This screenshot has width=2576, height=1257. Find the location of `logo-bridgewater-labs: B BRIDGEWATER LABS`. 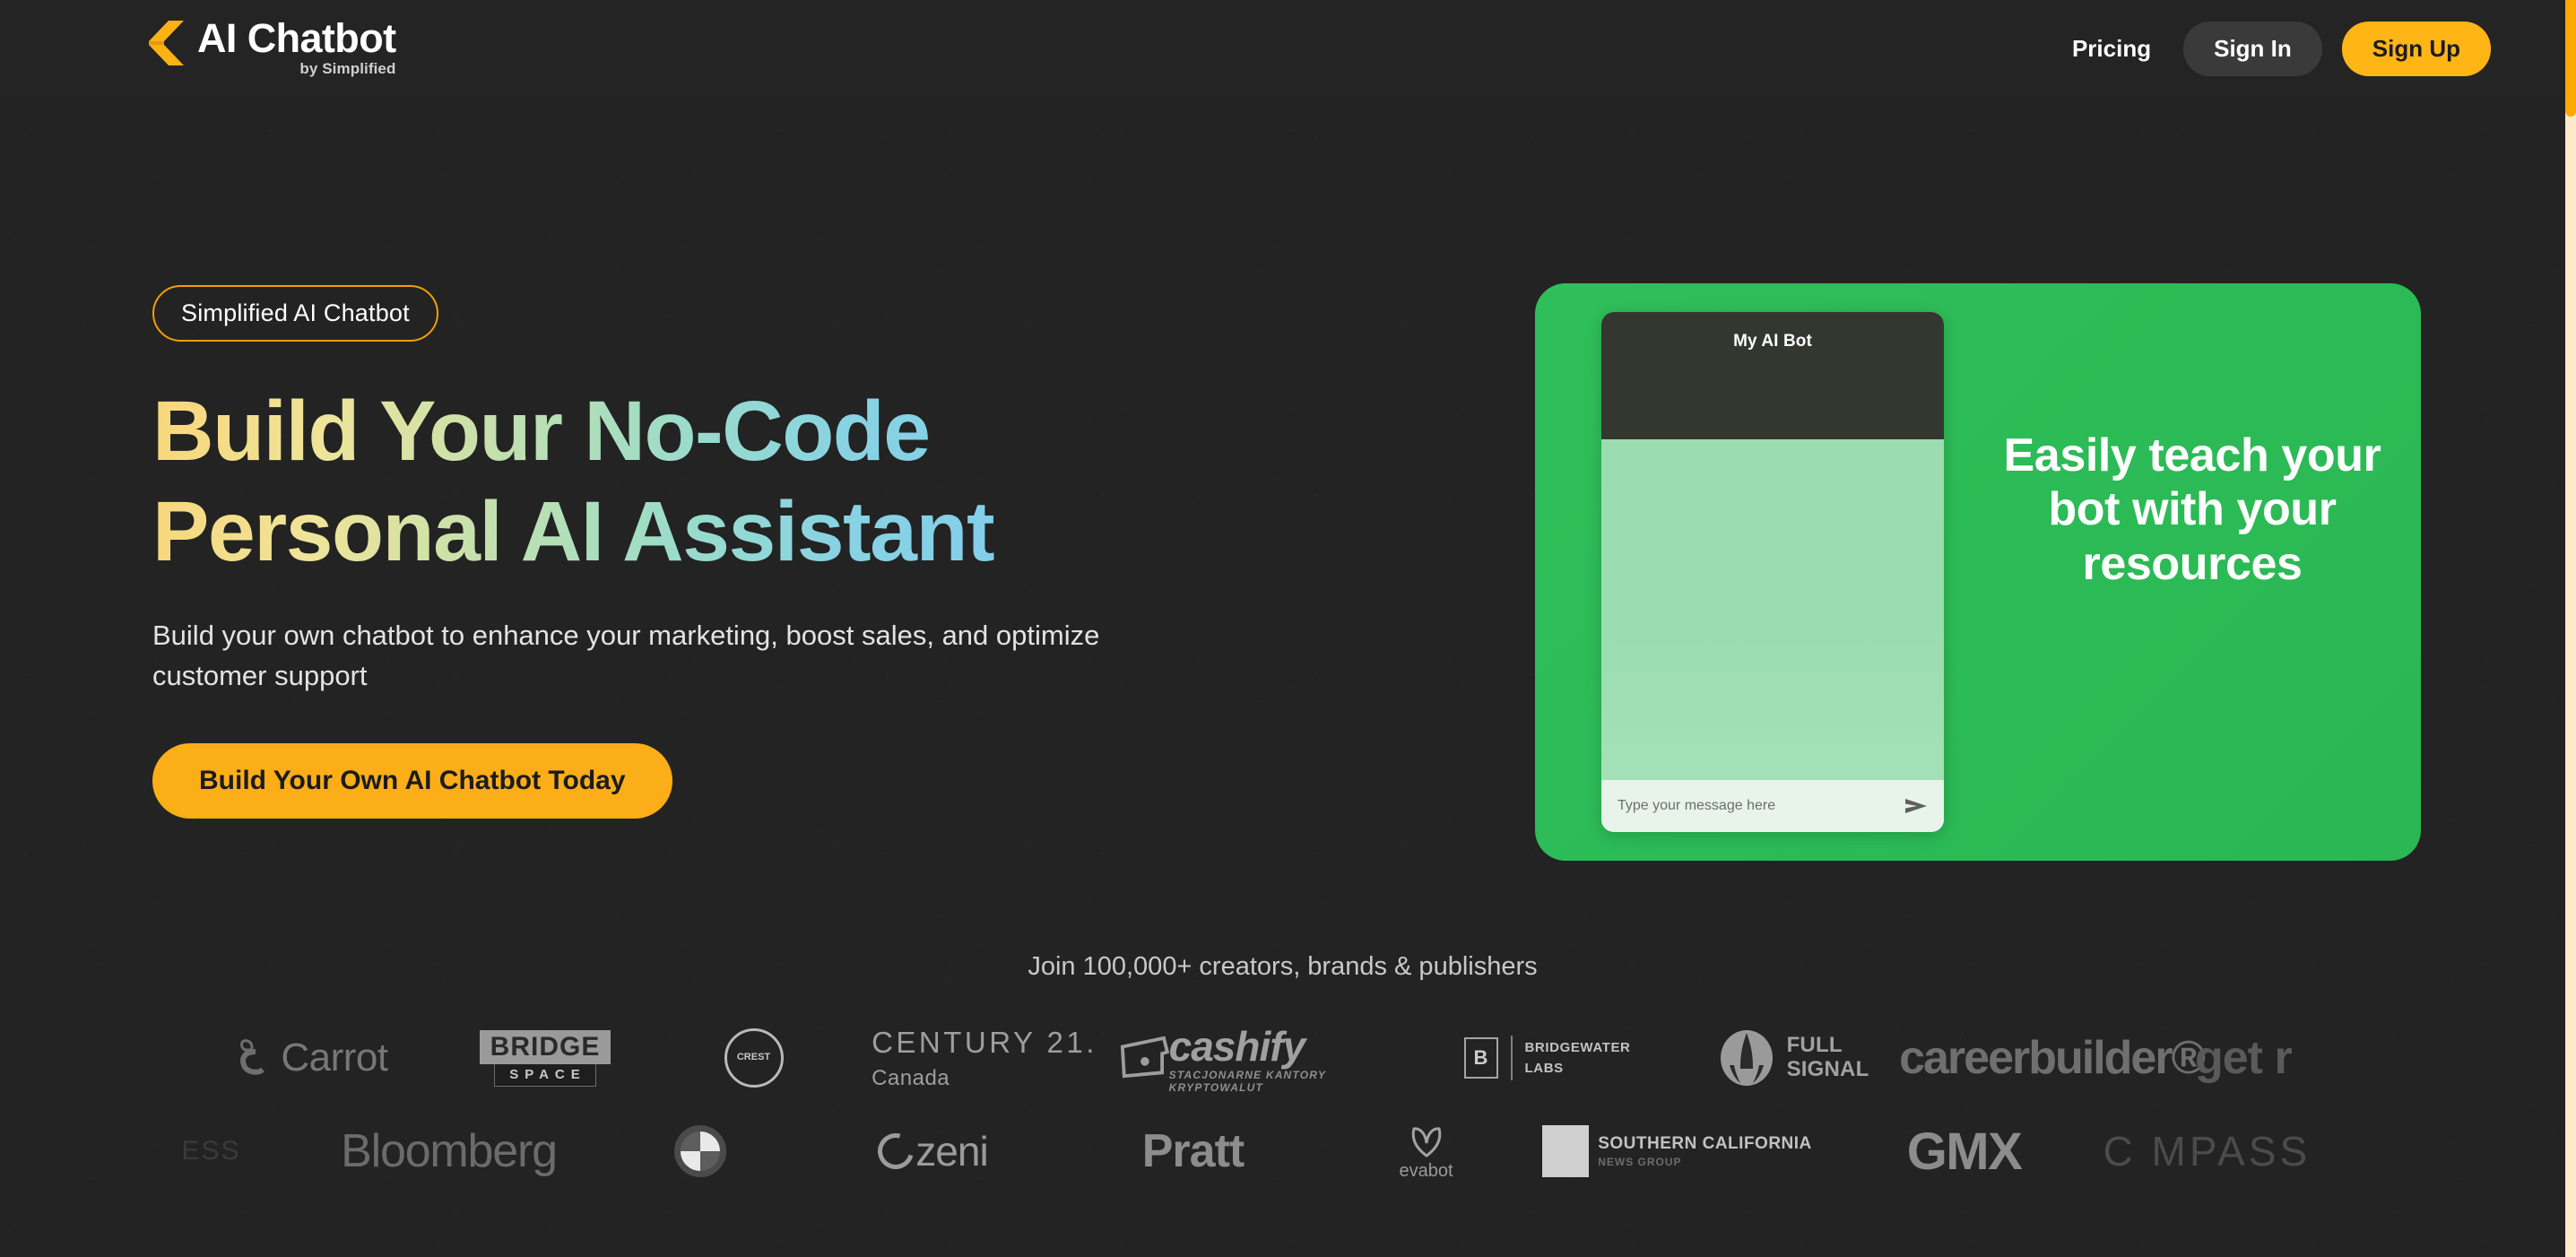

logo-bridgewater-labs: B BRIDGEWATER LABS is located at coordinates (1547, 1058).